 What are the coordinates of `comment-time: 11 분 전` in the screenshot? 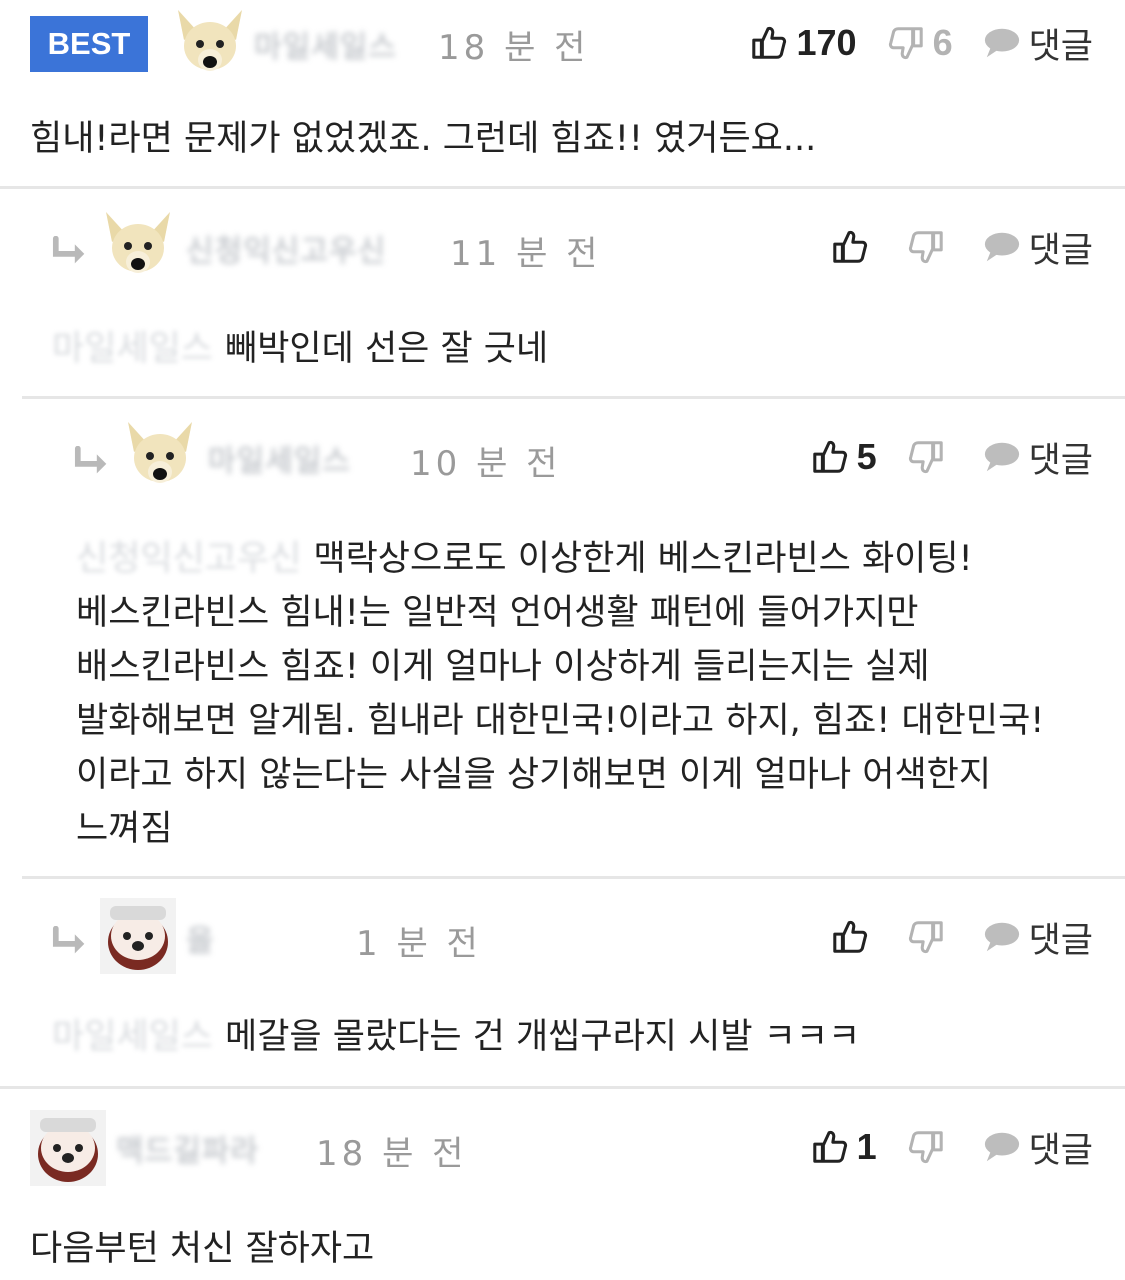 It's located at (526, 254).